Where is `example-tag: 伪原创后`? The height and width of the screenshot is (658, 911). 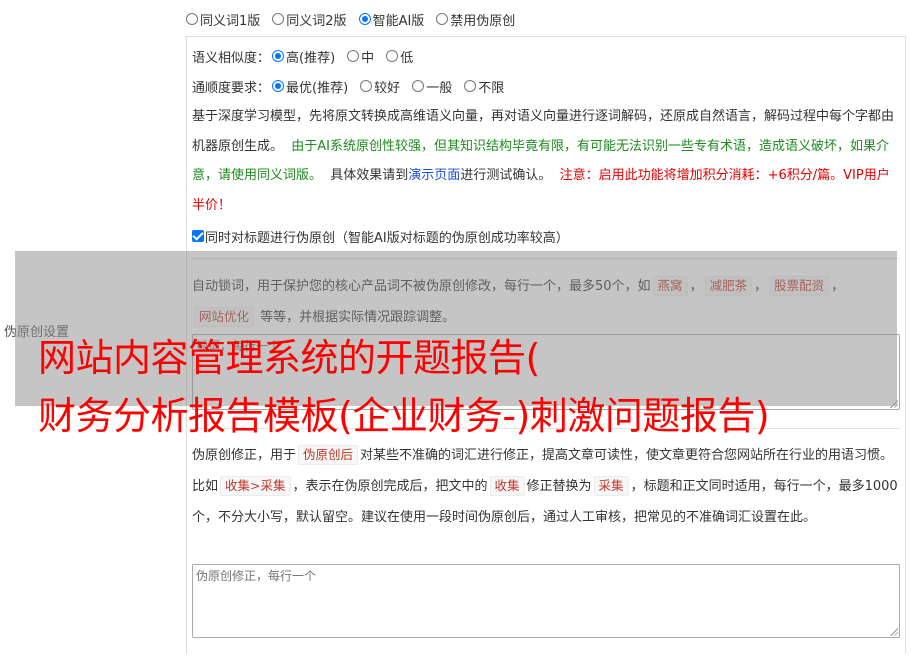
example-tag: 伪原创后 is located at coordinates (328, 455).